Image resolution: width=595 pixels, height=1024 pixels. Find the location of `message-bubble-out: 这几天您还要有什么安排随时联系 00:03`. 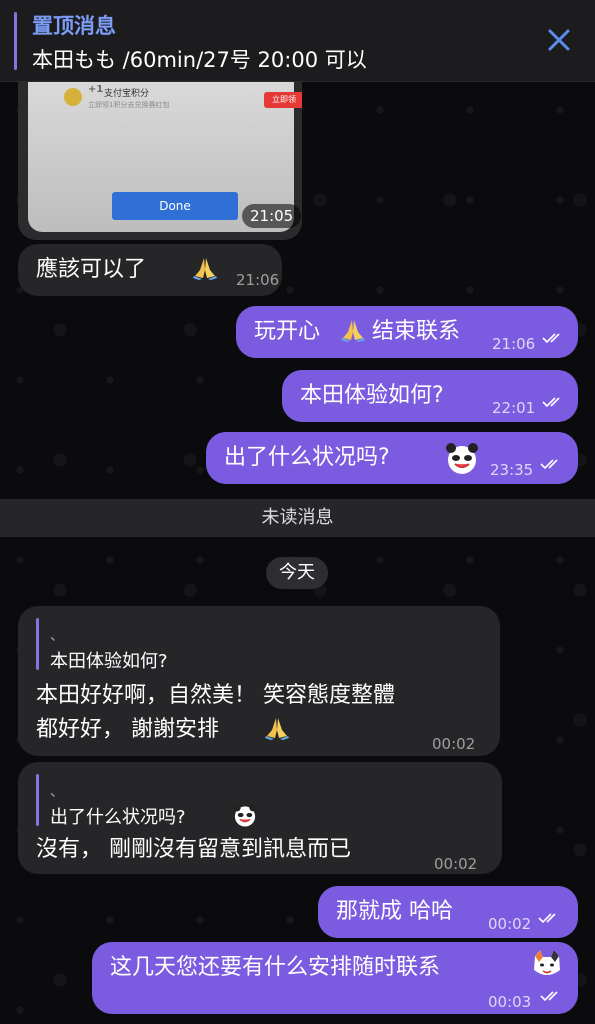

message-bubble-out: 这几天您还要有什么安排随时联系 00:03 is located at coordinates (335, 978).